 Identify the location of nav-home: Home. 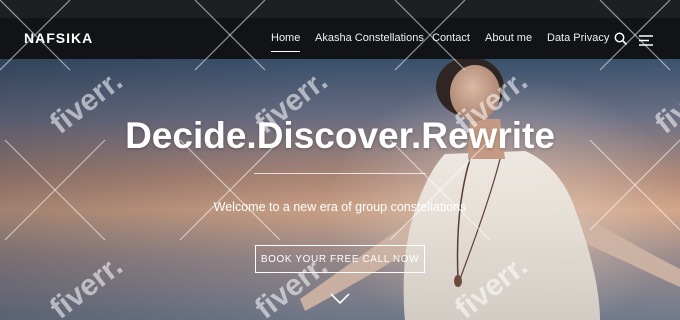
(286, 42).